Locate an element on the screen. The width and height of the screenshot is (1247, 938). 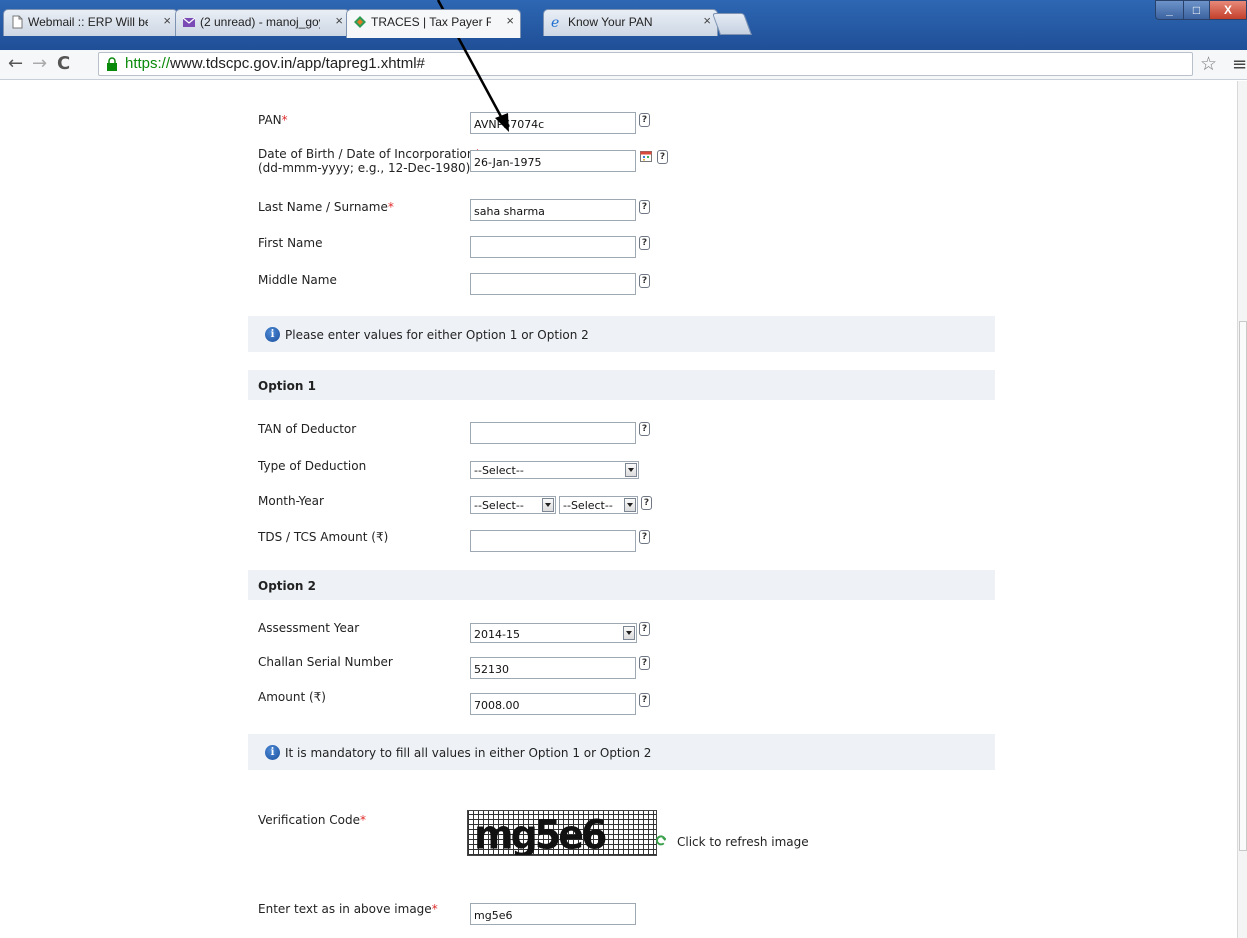
tab-know-your-pan: e Know Your PAN × is located at coordinates (630, 22).